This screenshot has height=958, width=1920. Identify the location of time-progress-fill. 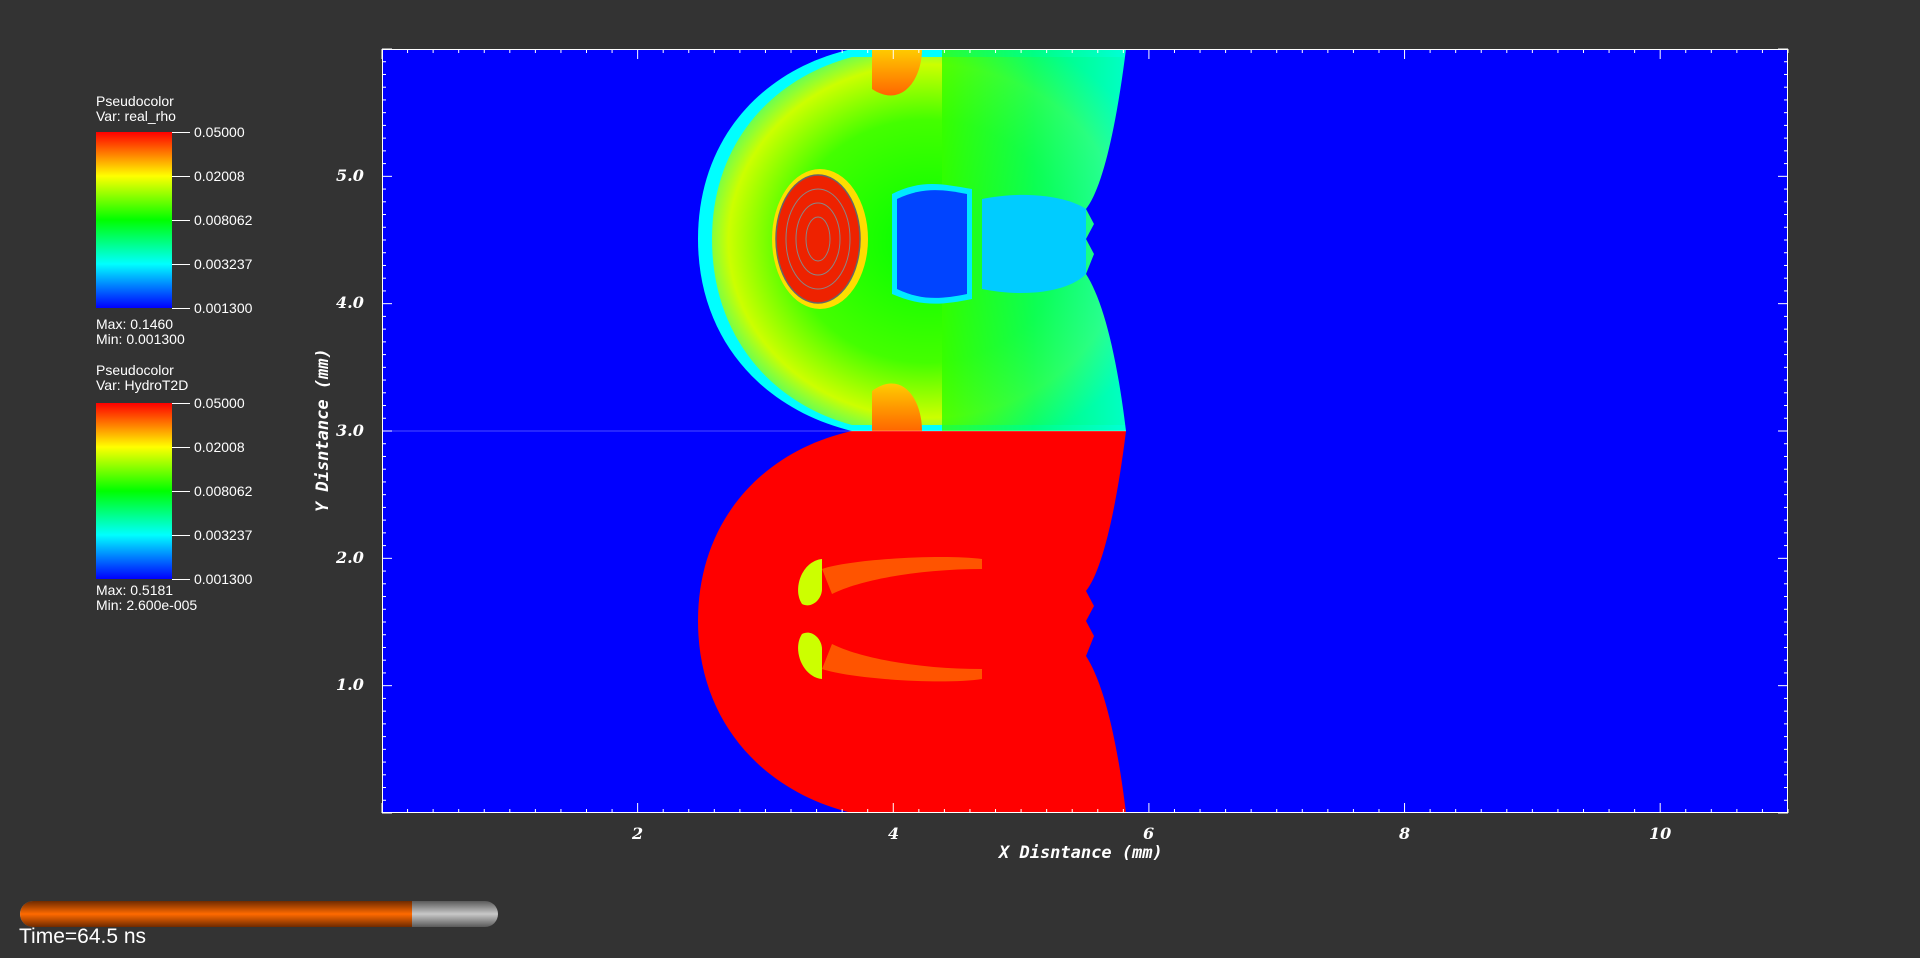
(216, 914).